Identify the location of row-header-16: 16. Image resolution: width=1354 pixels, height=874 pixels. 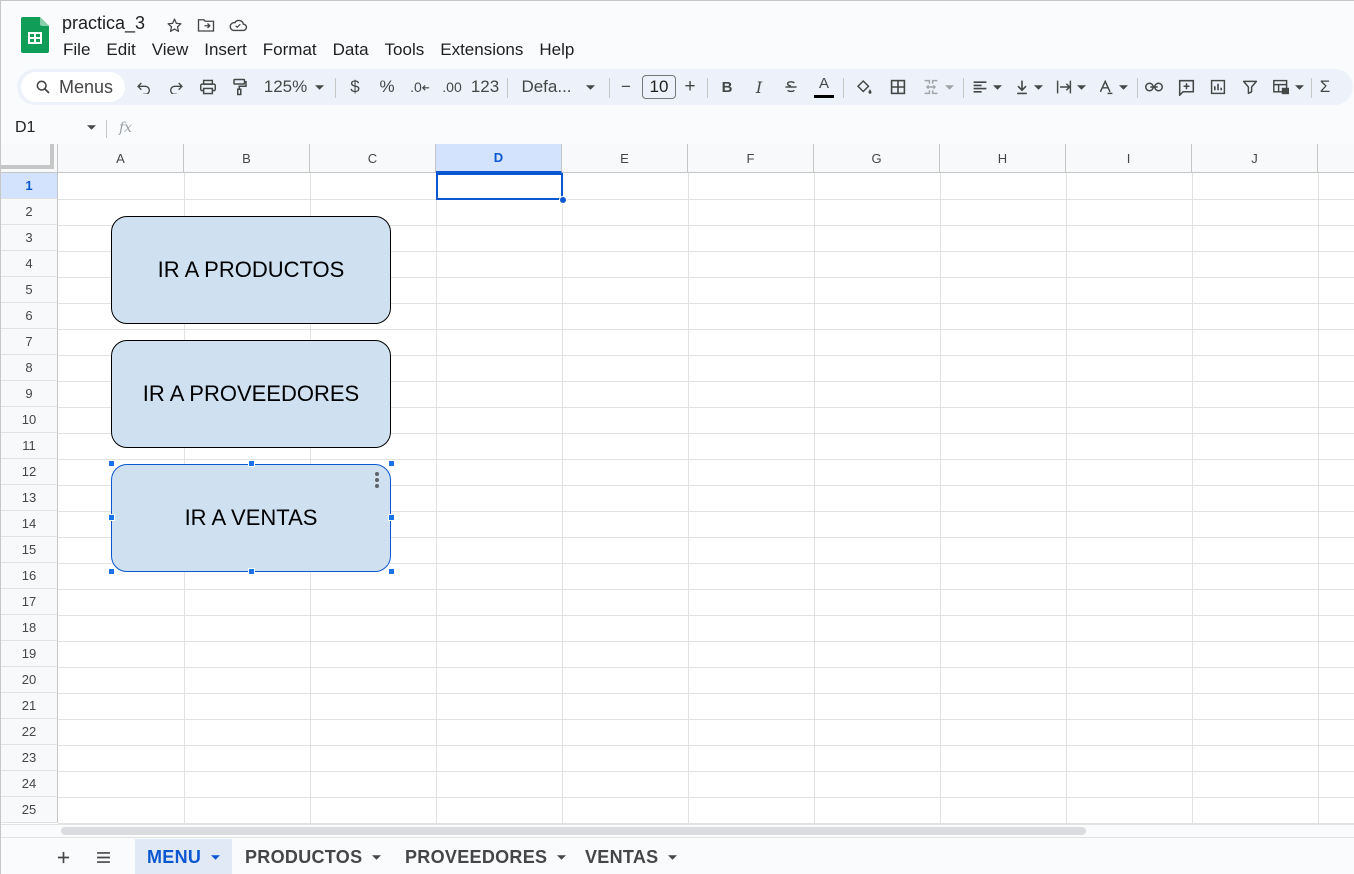
(29, 576).